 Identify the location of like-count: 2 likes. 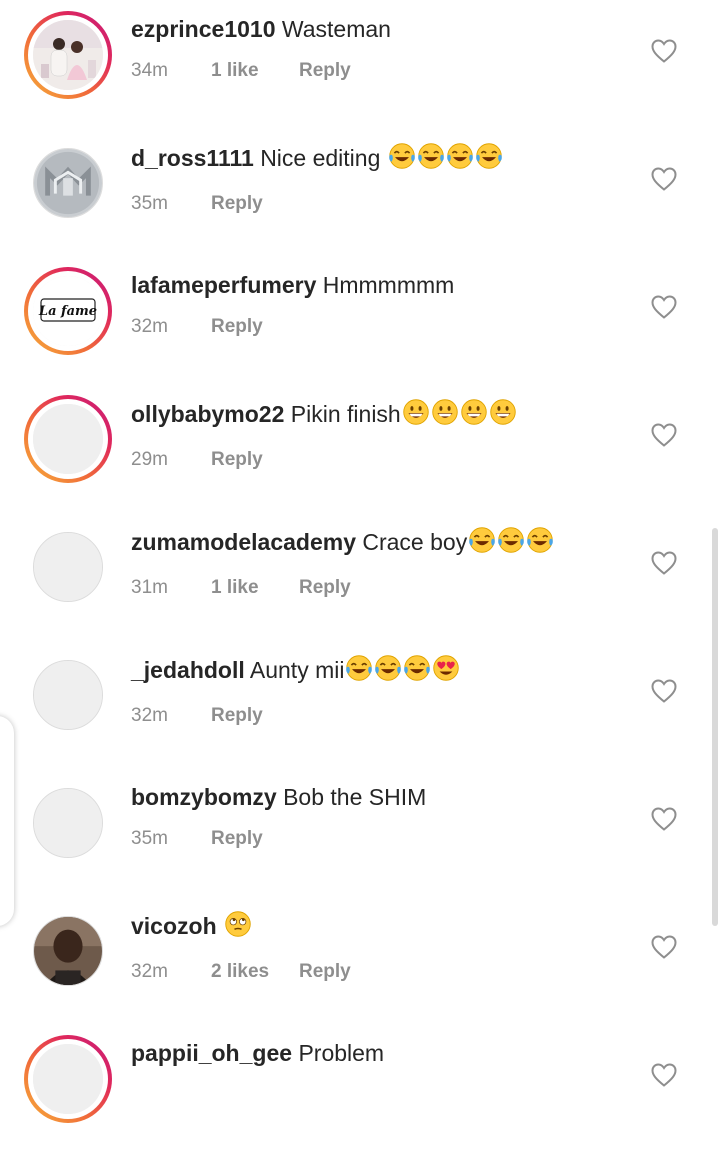
(255, 972).